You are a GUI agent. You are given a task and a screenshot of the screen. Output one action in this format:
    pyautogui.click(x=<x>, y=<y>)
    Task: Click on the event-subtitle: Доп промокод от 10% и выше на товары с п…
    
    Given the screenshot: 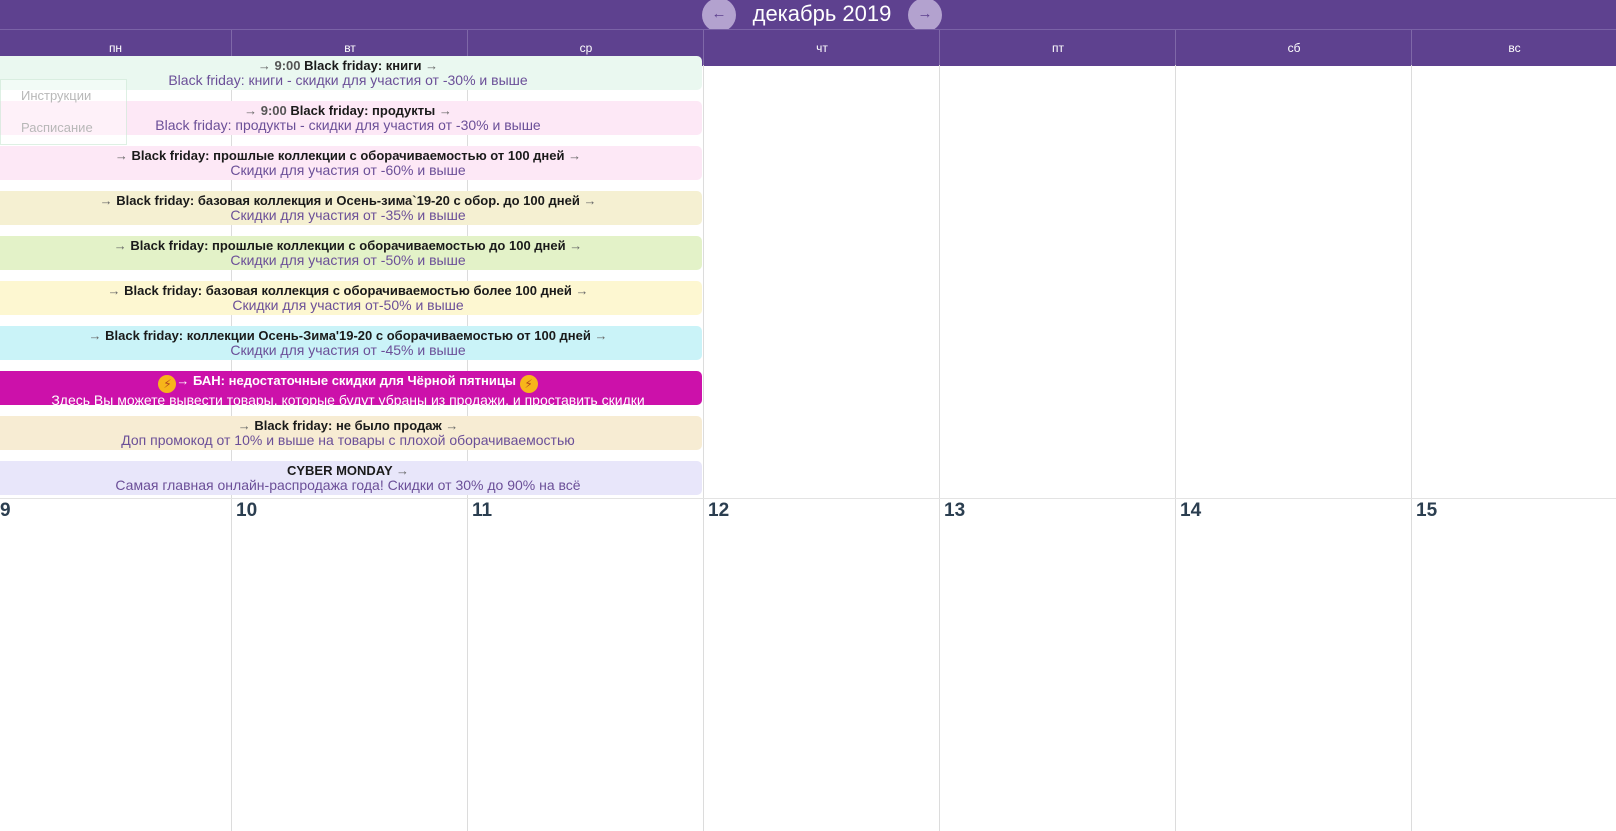 What is the action you would take?
    pyautogui.click(x=348, y=440)
    